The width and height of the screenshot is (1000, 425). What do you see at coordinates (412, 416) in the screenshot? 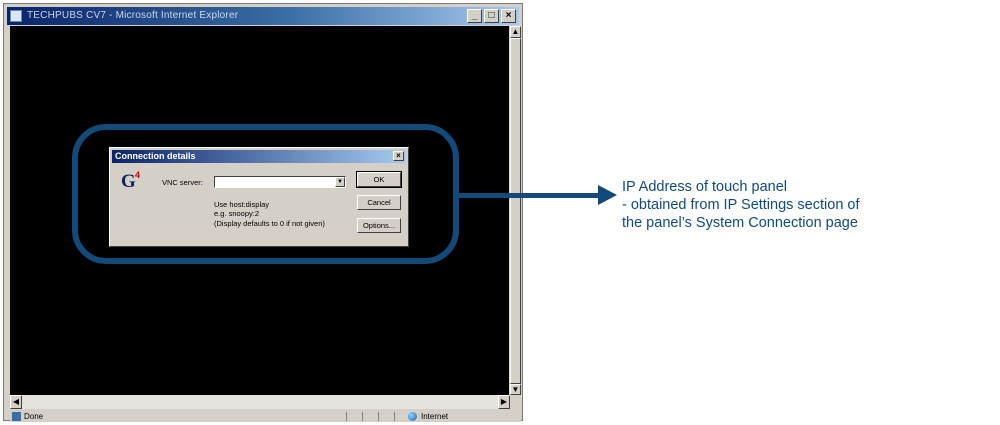
I see `internet-zone-icon` at bounding box center [412, 416].